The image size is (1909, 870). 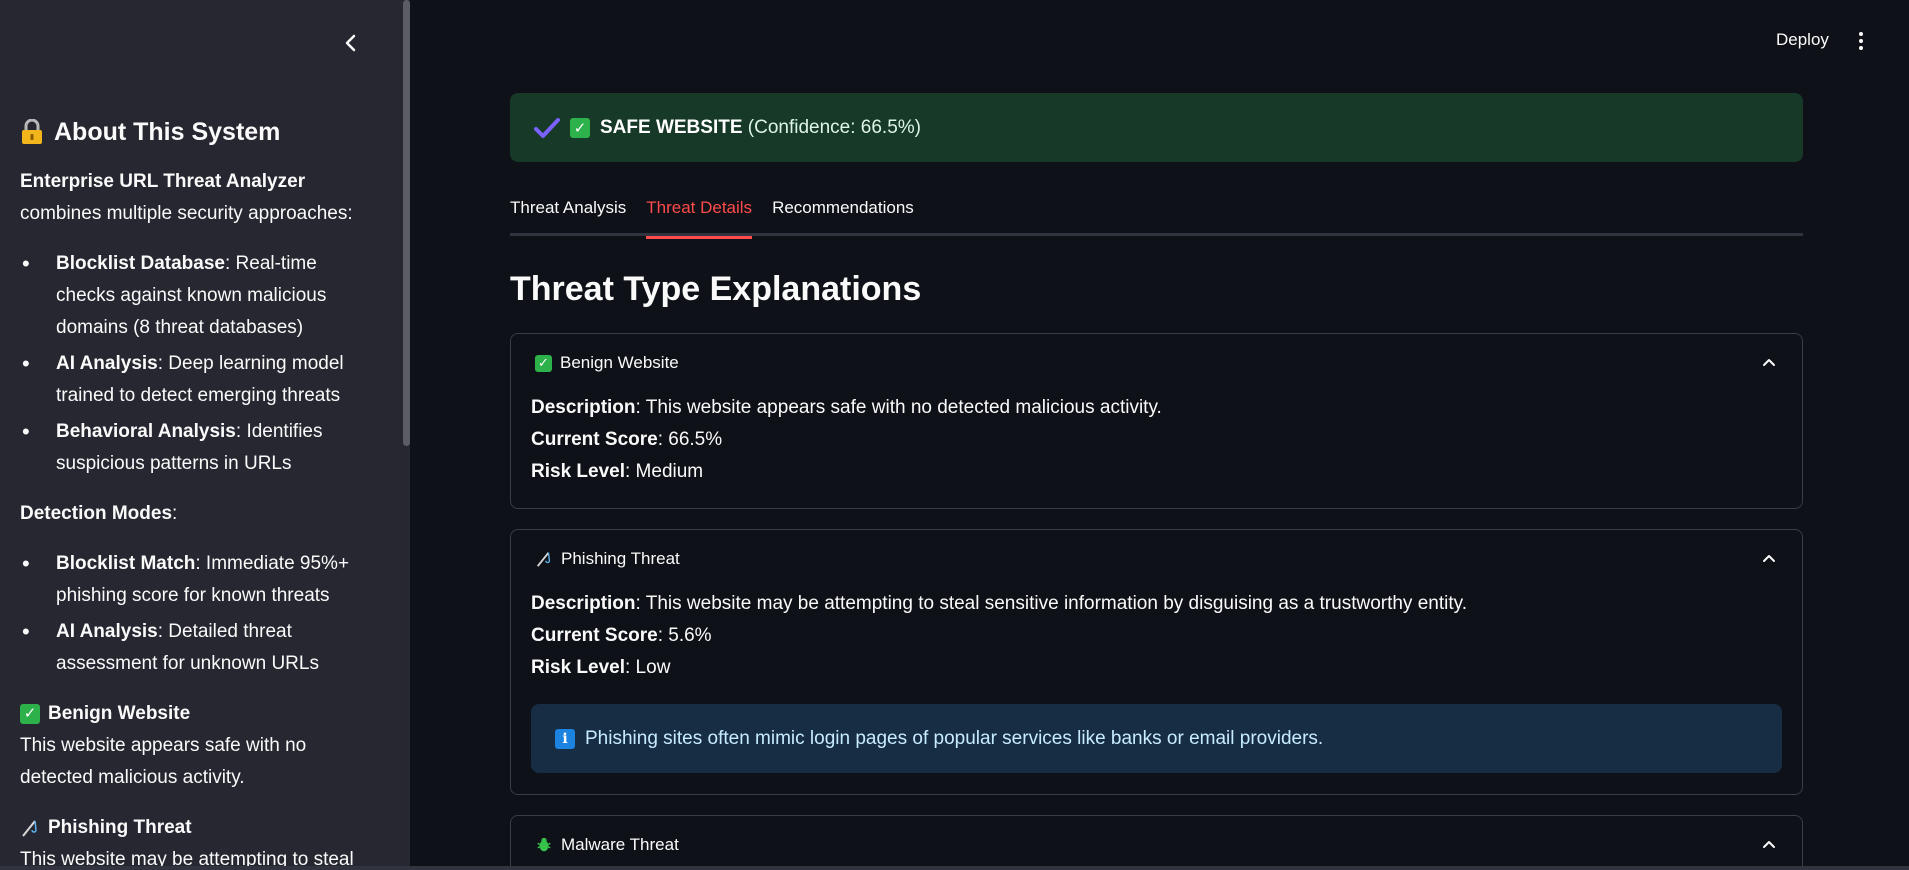 I want to click on sidebar-benign-heading: ✓ Benign Website, so click(x=200, y=714).